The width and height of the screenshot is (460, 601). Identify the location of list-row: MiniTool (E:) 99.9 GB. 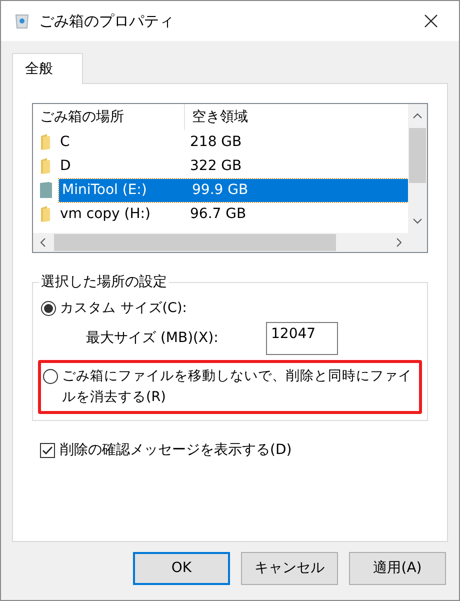
(233, 190).